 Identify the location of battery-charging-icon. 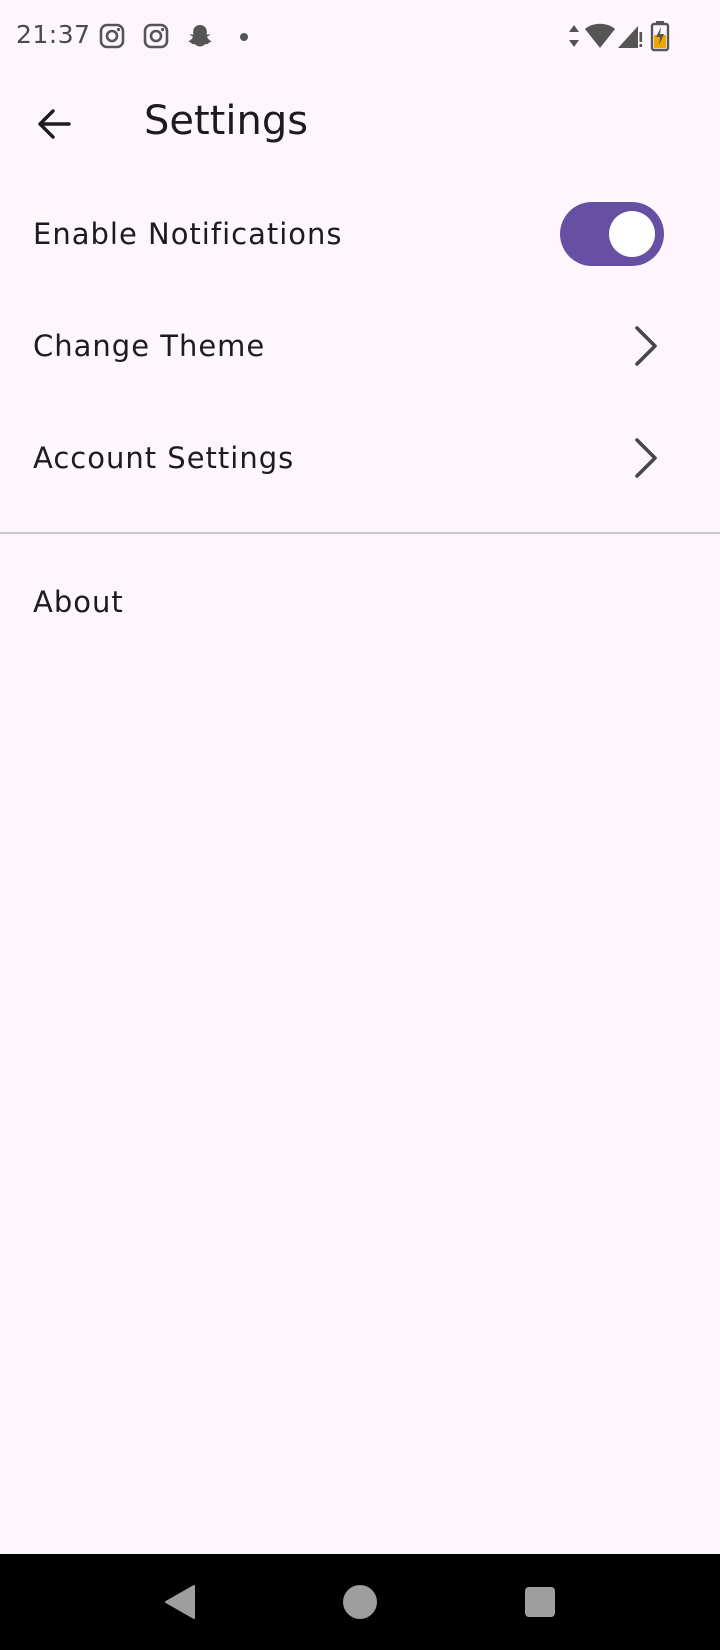
(660, 36).